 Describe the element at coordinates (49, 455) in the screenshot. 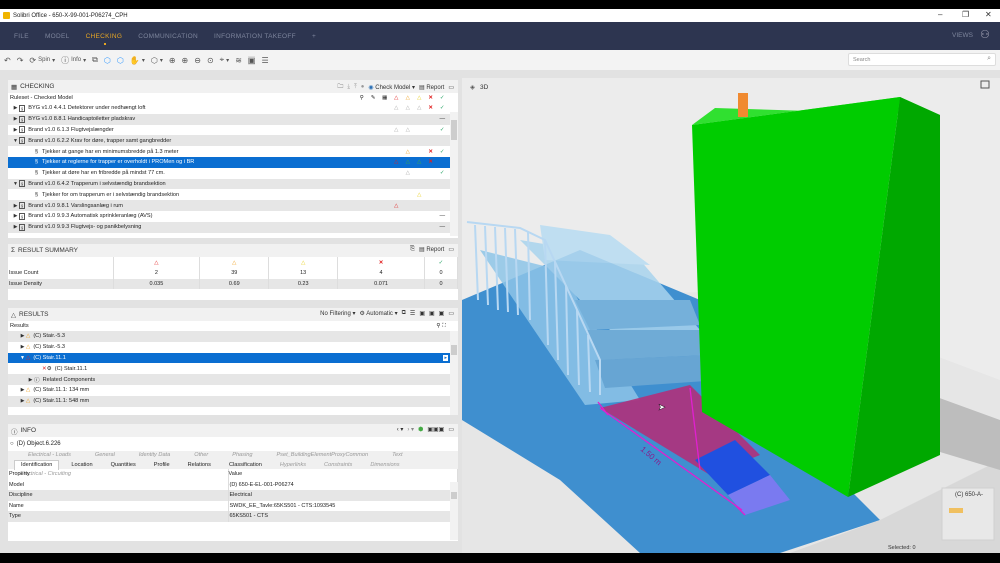

I see `info-tab: Electrical - Loads` at that location.